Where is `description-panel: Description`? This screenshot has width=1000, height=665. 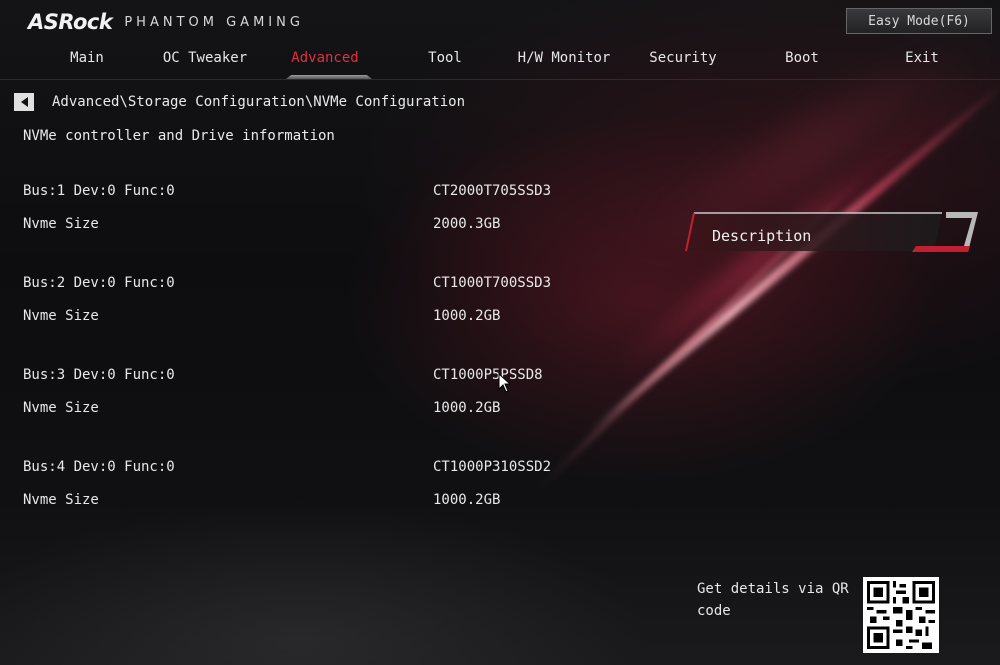
description-panel: Description is located at coordinates (832, 232).